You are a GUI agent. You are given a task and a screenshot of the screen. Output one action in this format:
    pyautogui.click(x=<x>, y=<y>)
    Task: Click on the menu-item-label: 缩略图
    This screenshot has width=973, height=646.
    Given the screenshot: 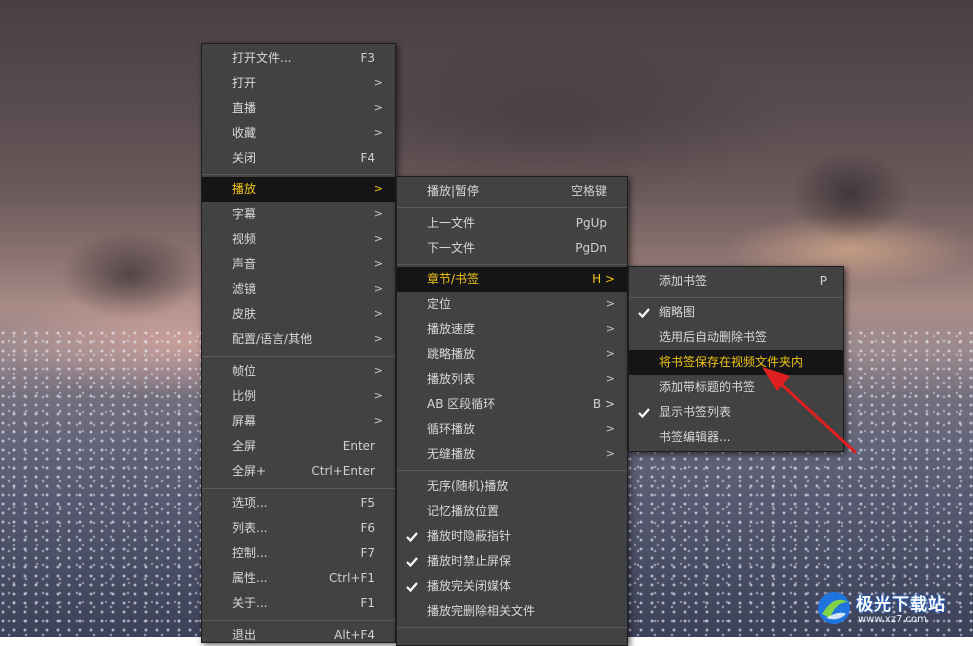 What is the action you would take?
    pyautogui.click(x=677, y=312)
    